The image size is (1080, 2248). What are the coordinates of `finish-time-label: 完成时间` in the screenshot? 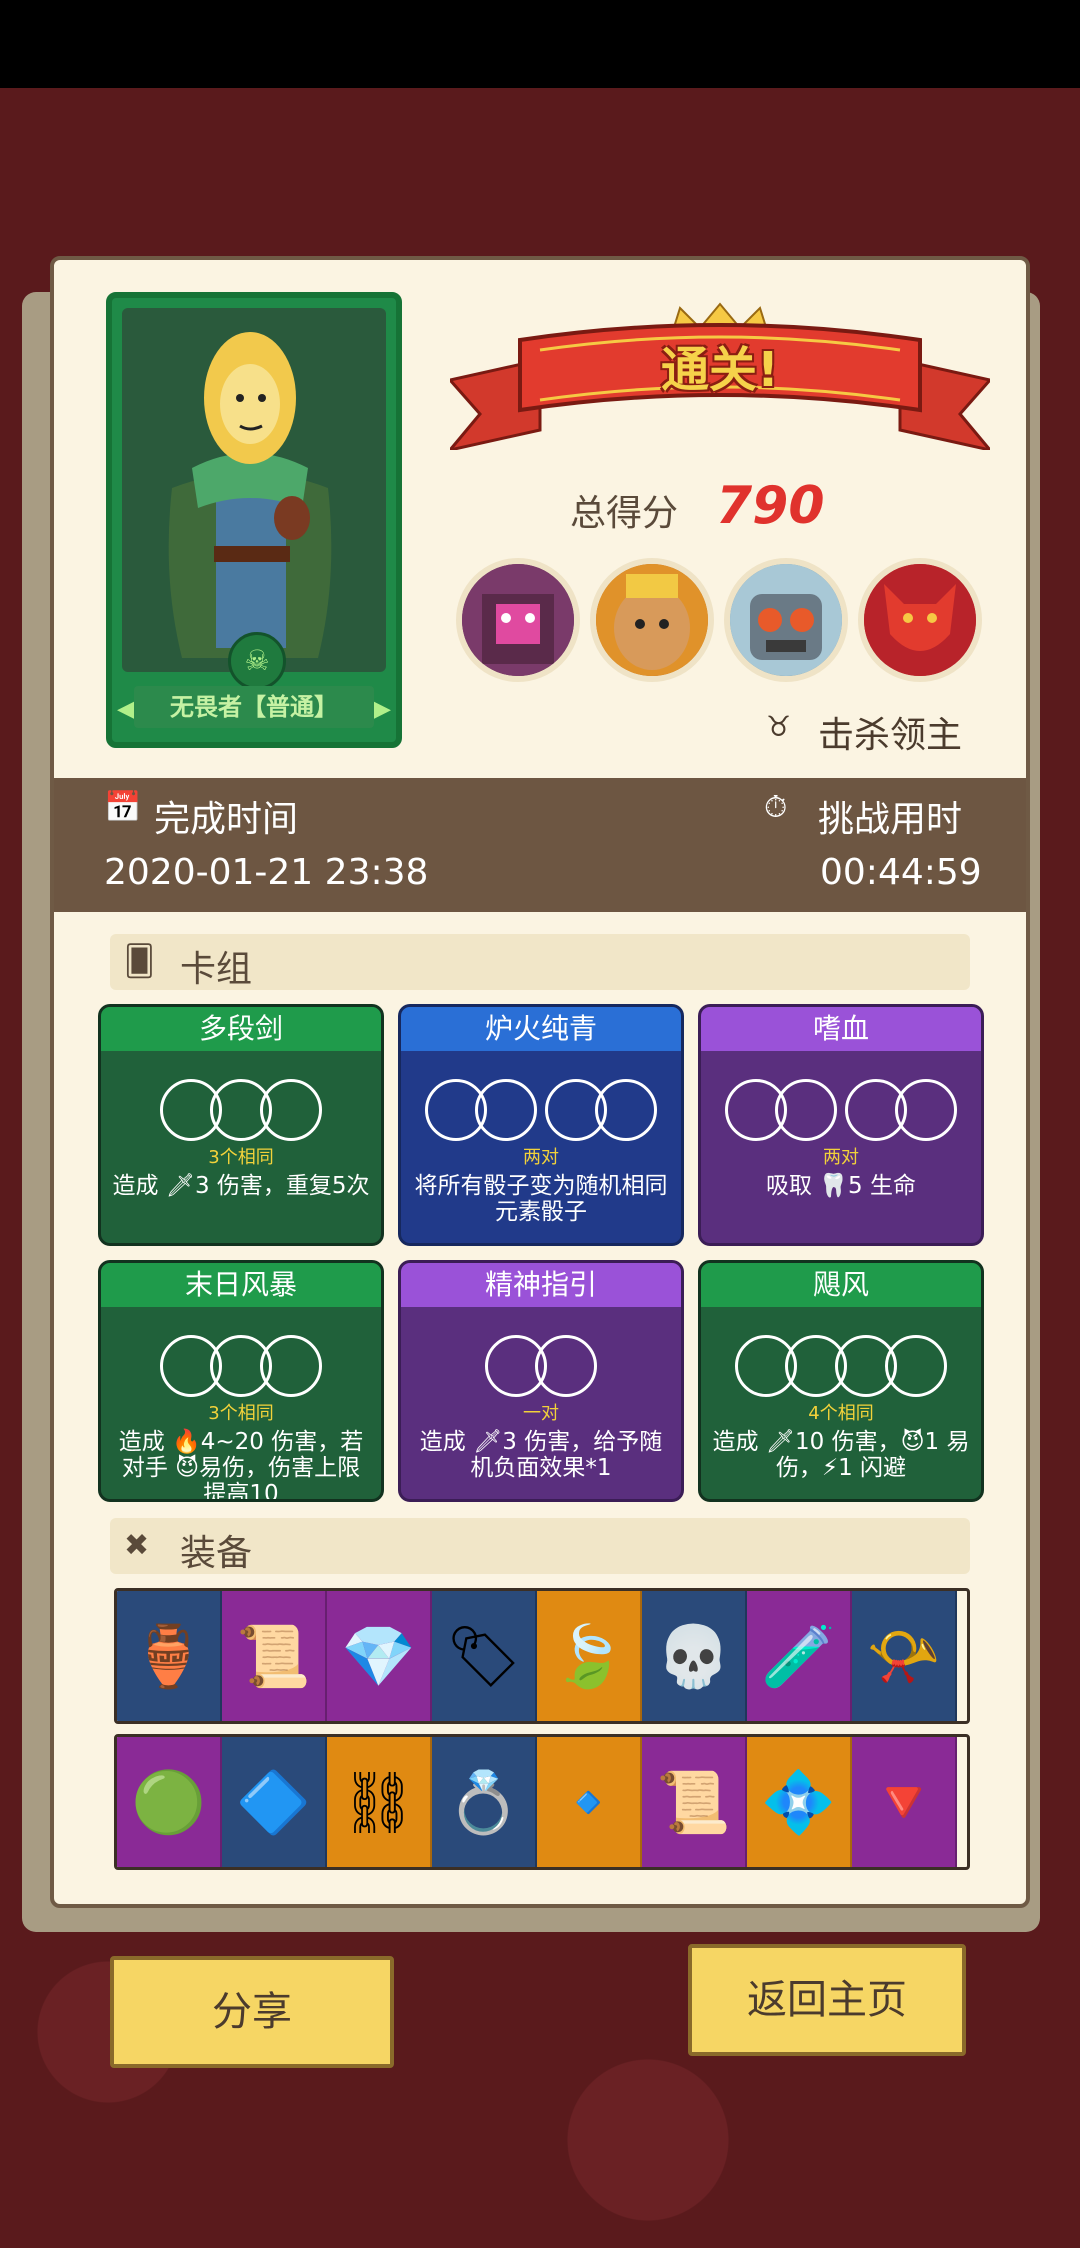 It's located at (226, 819).